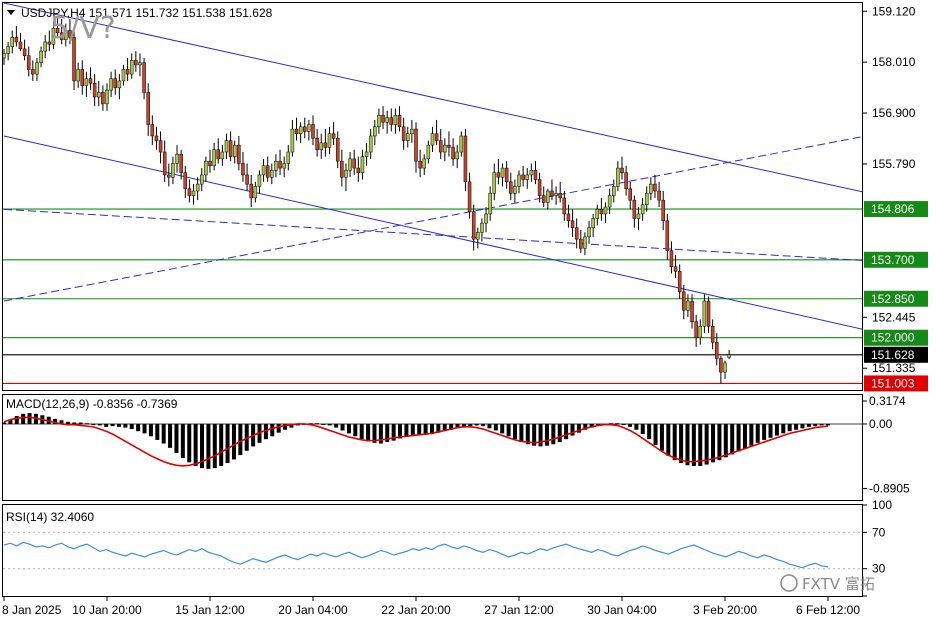  Describe the element at coordinates (893, 338) in the screenshot. I see `level-badge-label: 152.000` at that location.